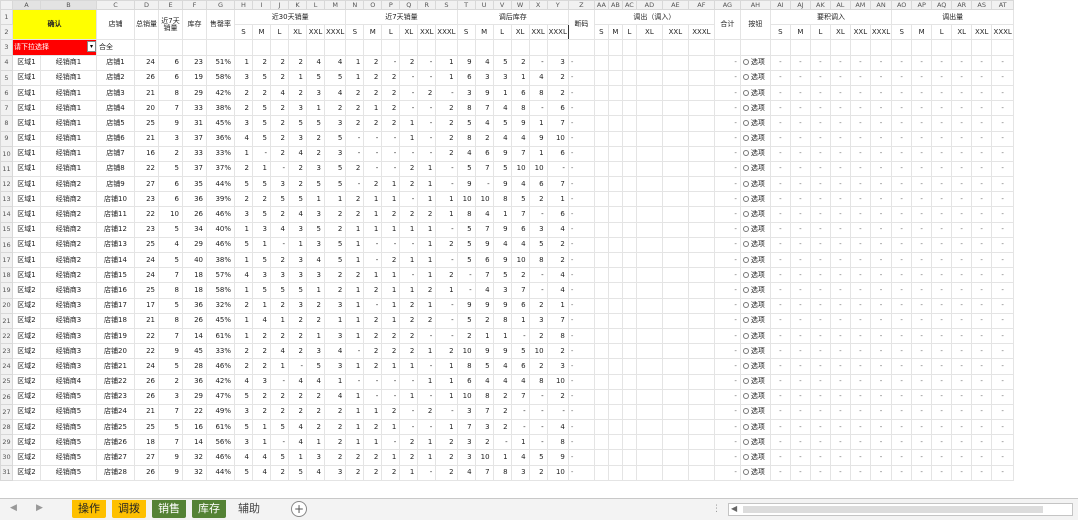 This screenshot has width=1078, height=520. What do you see at coordinates (115, 442) in the screenshot?
I see `store-cell: 店铺26` at bounding box center [115, 442].